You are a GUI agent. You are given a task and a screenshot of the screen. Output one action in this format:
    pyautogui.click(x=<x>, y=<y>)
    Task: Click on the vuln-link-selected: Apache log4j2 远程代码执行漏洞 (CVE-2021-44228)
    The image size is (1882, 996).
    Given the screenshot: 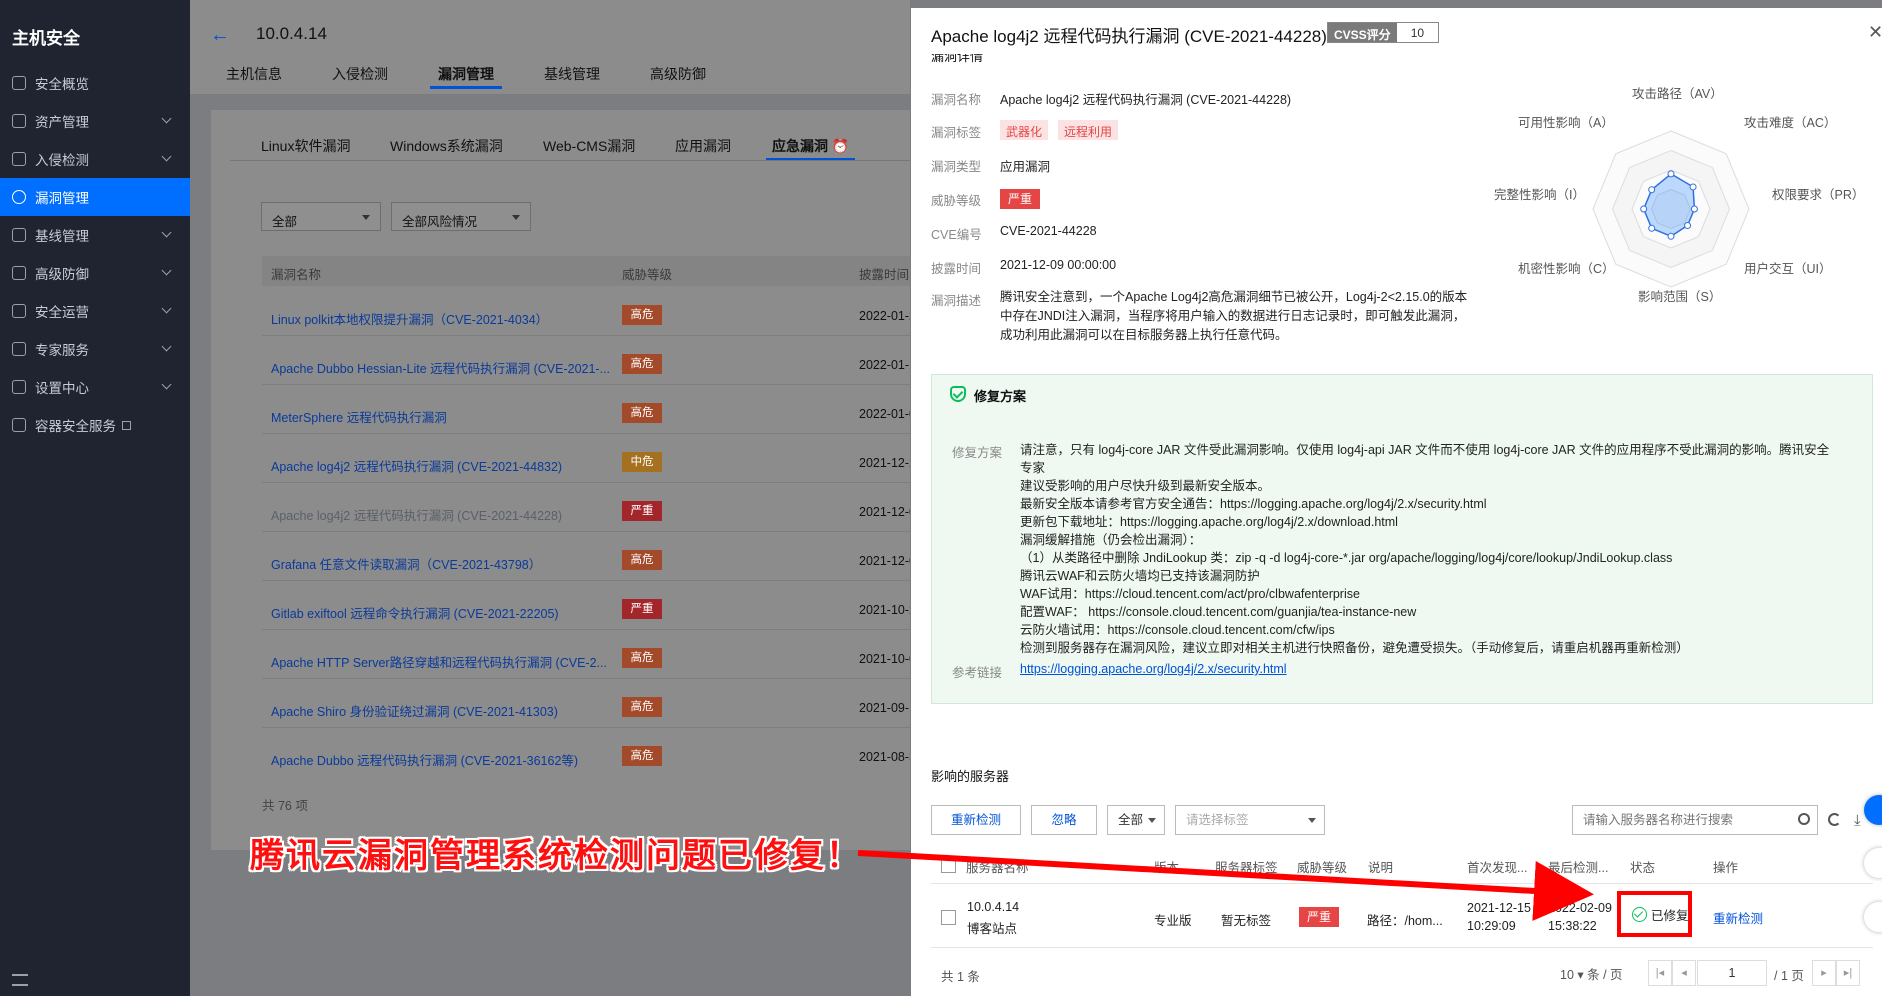 What is the action you would take?
    pyautogui.click(x=416, y=514)
    